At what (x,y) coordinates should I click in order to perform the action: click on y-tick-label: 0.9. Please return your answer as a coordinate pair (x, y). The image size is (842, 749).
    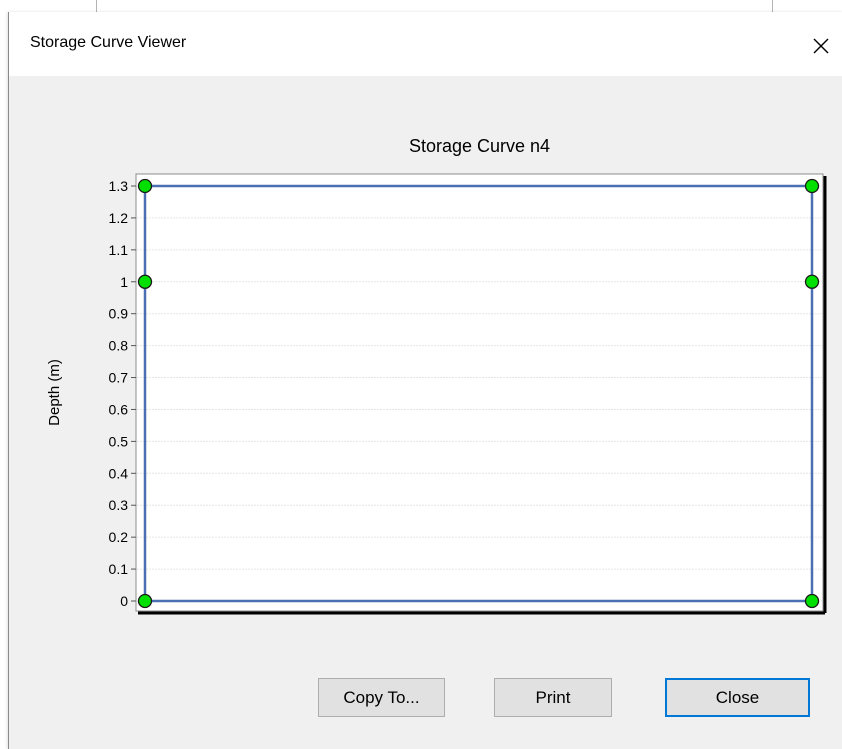
    Looking at the image, I should click on (119, 314).